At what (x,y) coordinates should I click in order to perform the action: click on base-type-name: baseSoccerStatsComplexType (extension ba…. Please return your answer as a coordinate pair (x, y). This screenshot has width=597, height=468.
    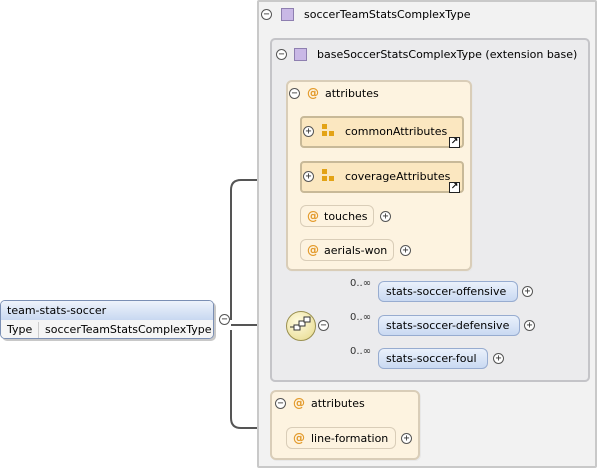
    Looking at the image, I should click on (447, 54).